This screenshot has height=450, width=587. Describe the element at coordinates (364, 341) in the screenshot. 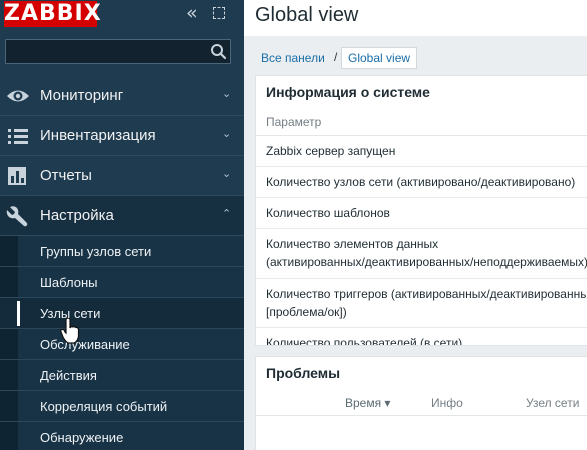

I see `parameter-label: Количество пользователей (в сети)` at that location.